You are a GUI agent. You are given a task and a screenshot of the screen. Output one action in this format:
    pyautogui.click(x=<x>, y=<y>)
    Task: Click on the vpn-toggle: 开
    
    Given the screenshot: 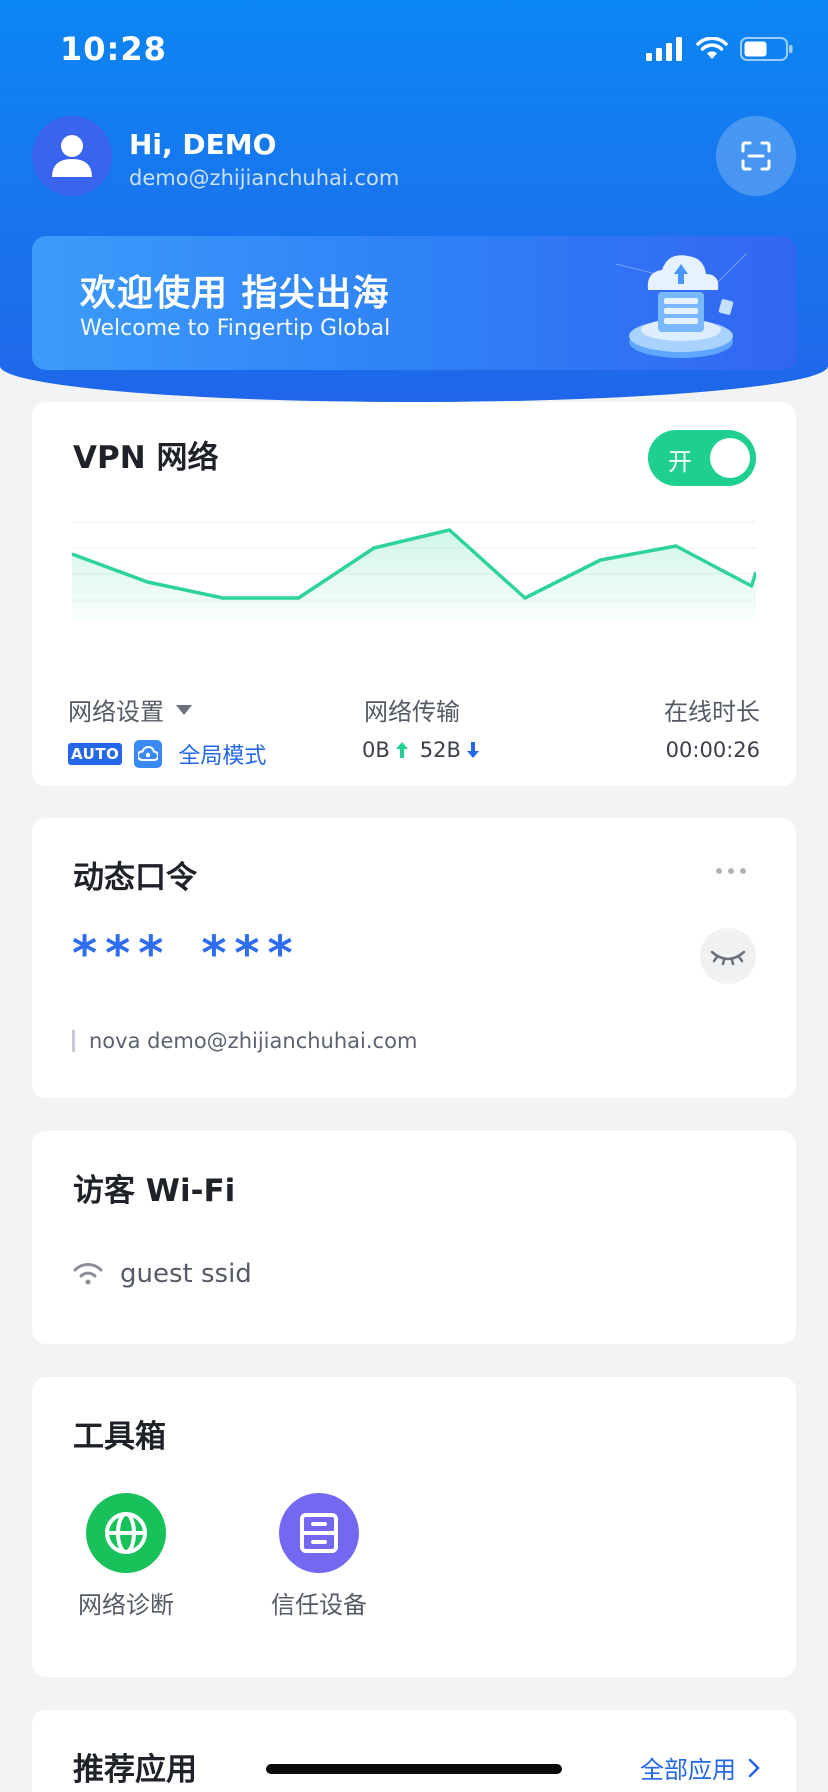 What is the action you would take?
    pyautogui.click(x=702, y=458)
    